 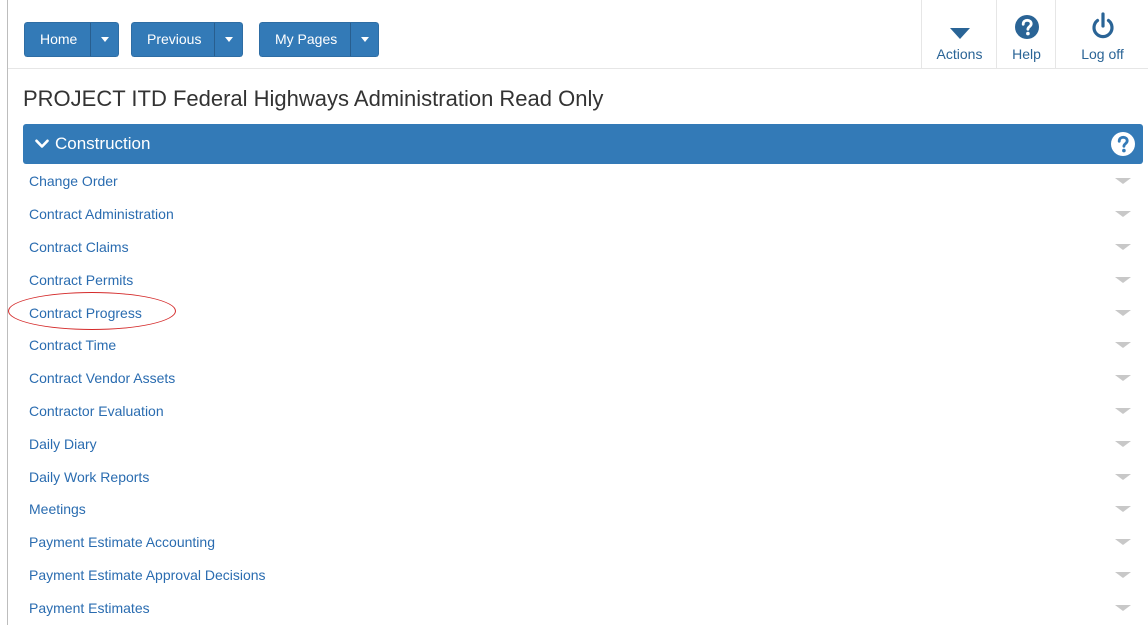 I want to click on contractor-evaluation-link: Contractor Evaluation, so click(x=96, y=411).